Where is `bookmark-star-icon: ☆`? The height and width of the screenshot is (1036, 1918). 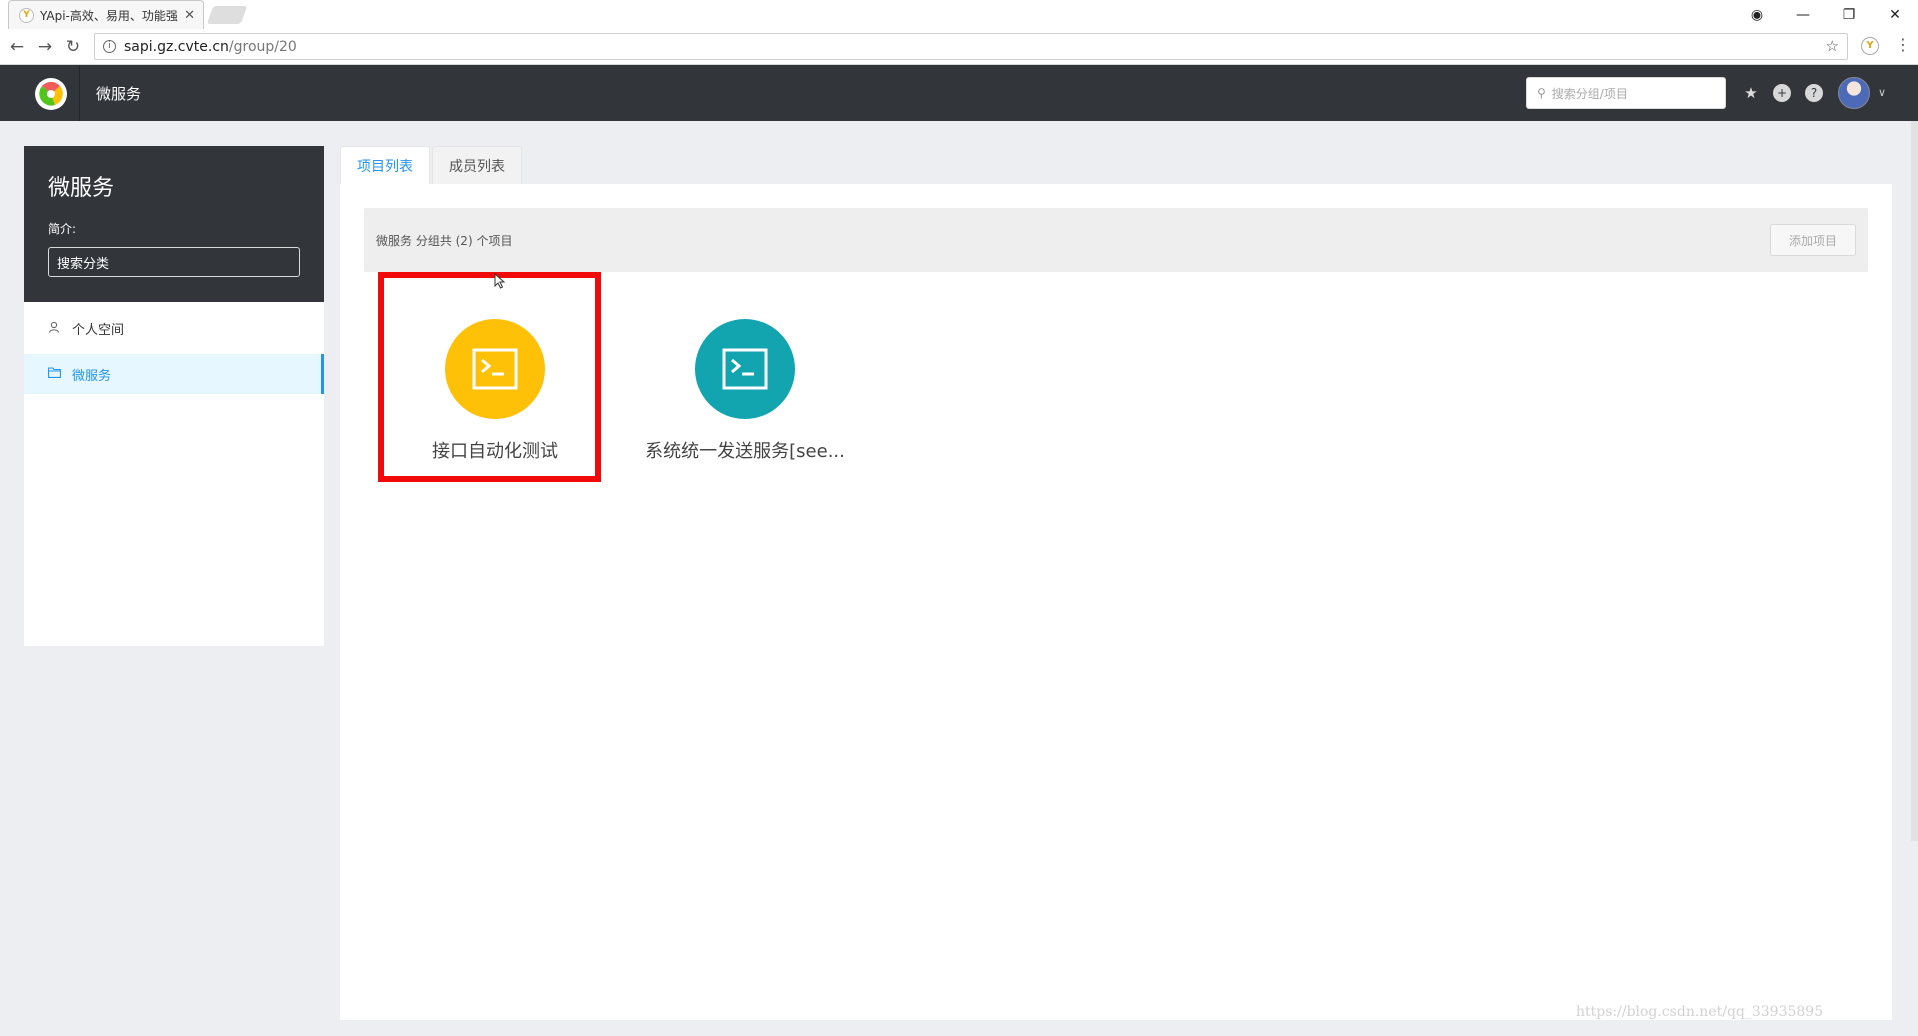 bookmark-star-icon: ☆ is located at coordinates (1832, 46).